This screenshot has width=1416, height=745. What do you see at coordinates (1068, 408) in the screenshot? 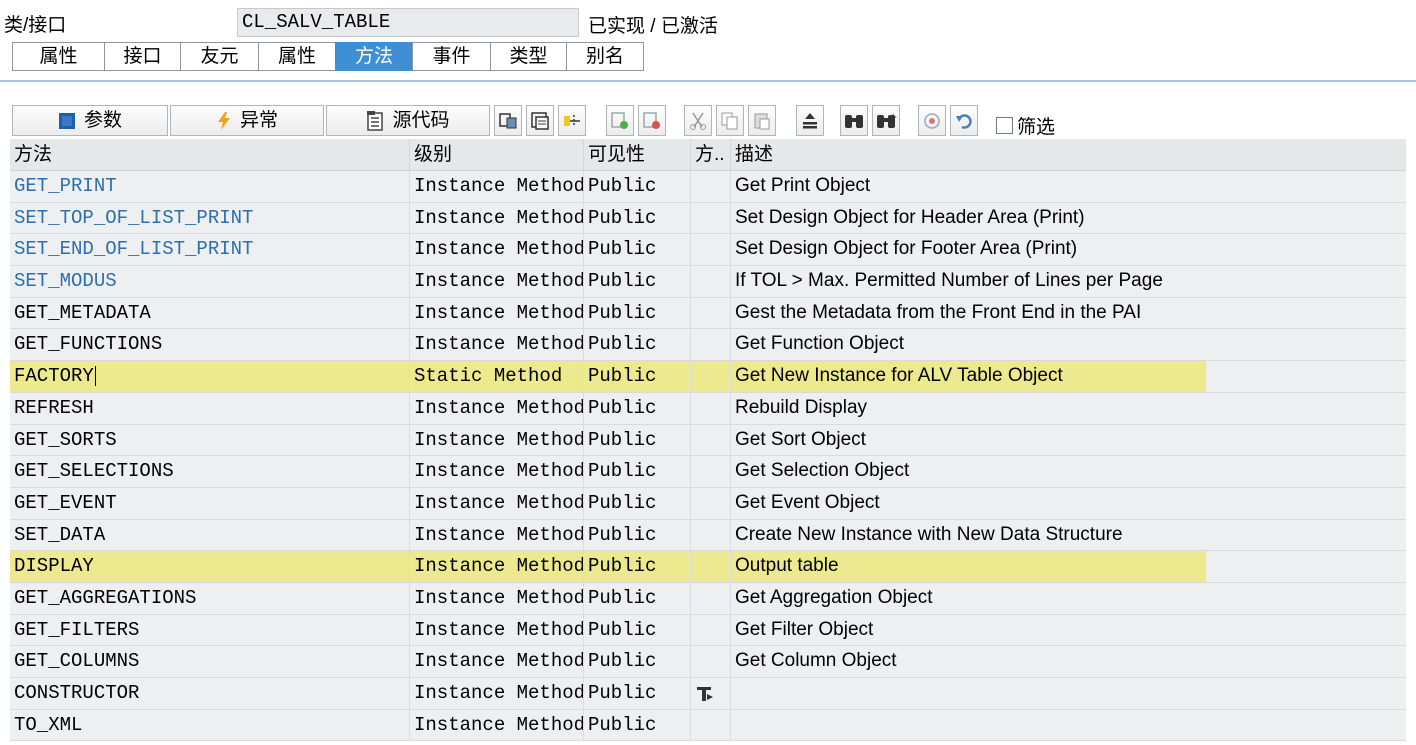
I see `description-cell: Rebuild Display` at bounding box center [1068, 408].